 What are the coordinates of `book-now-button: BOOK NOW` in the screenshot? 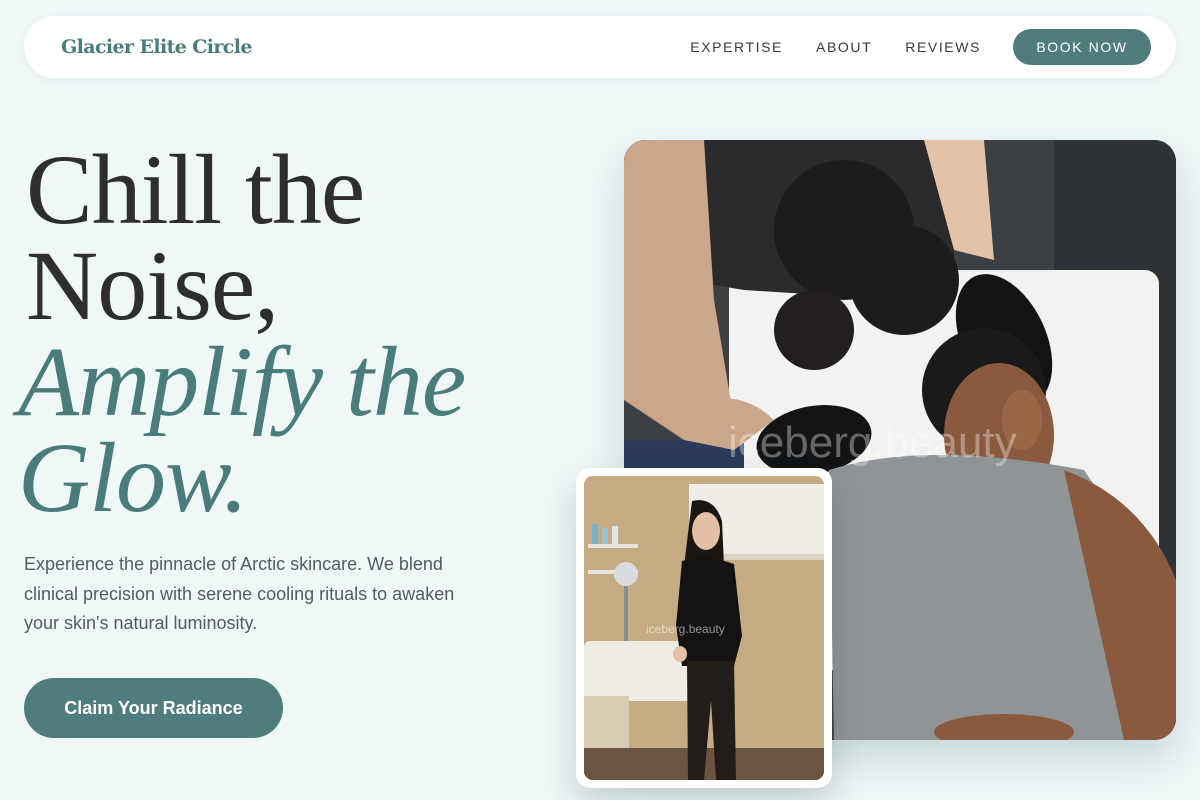 It's located at (1082, 47).